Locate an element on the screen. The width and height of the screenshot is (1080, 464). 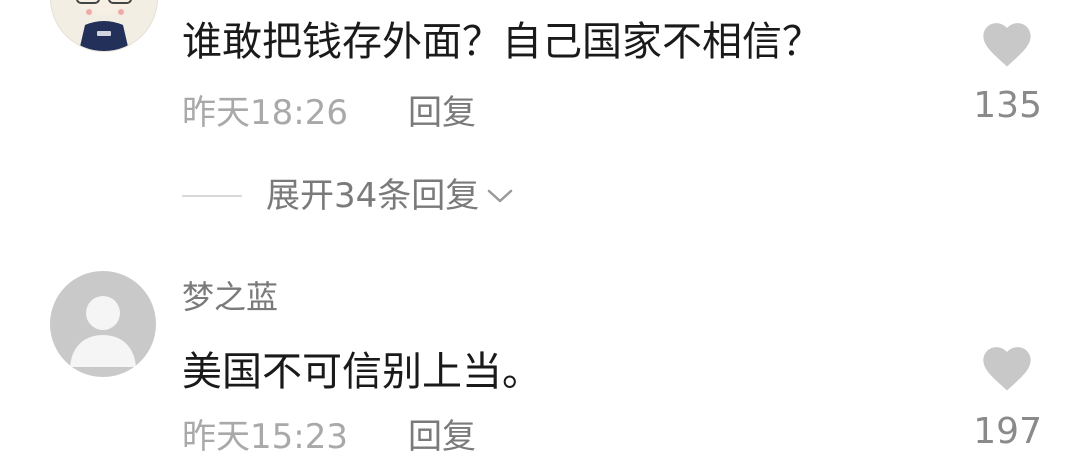
comment-1-avatar is located at coordinates (104, 26).